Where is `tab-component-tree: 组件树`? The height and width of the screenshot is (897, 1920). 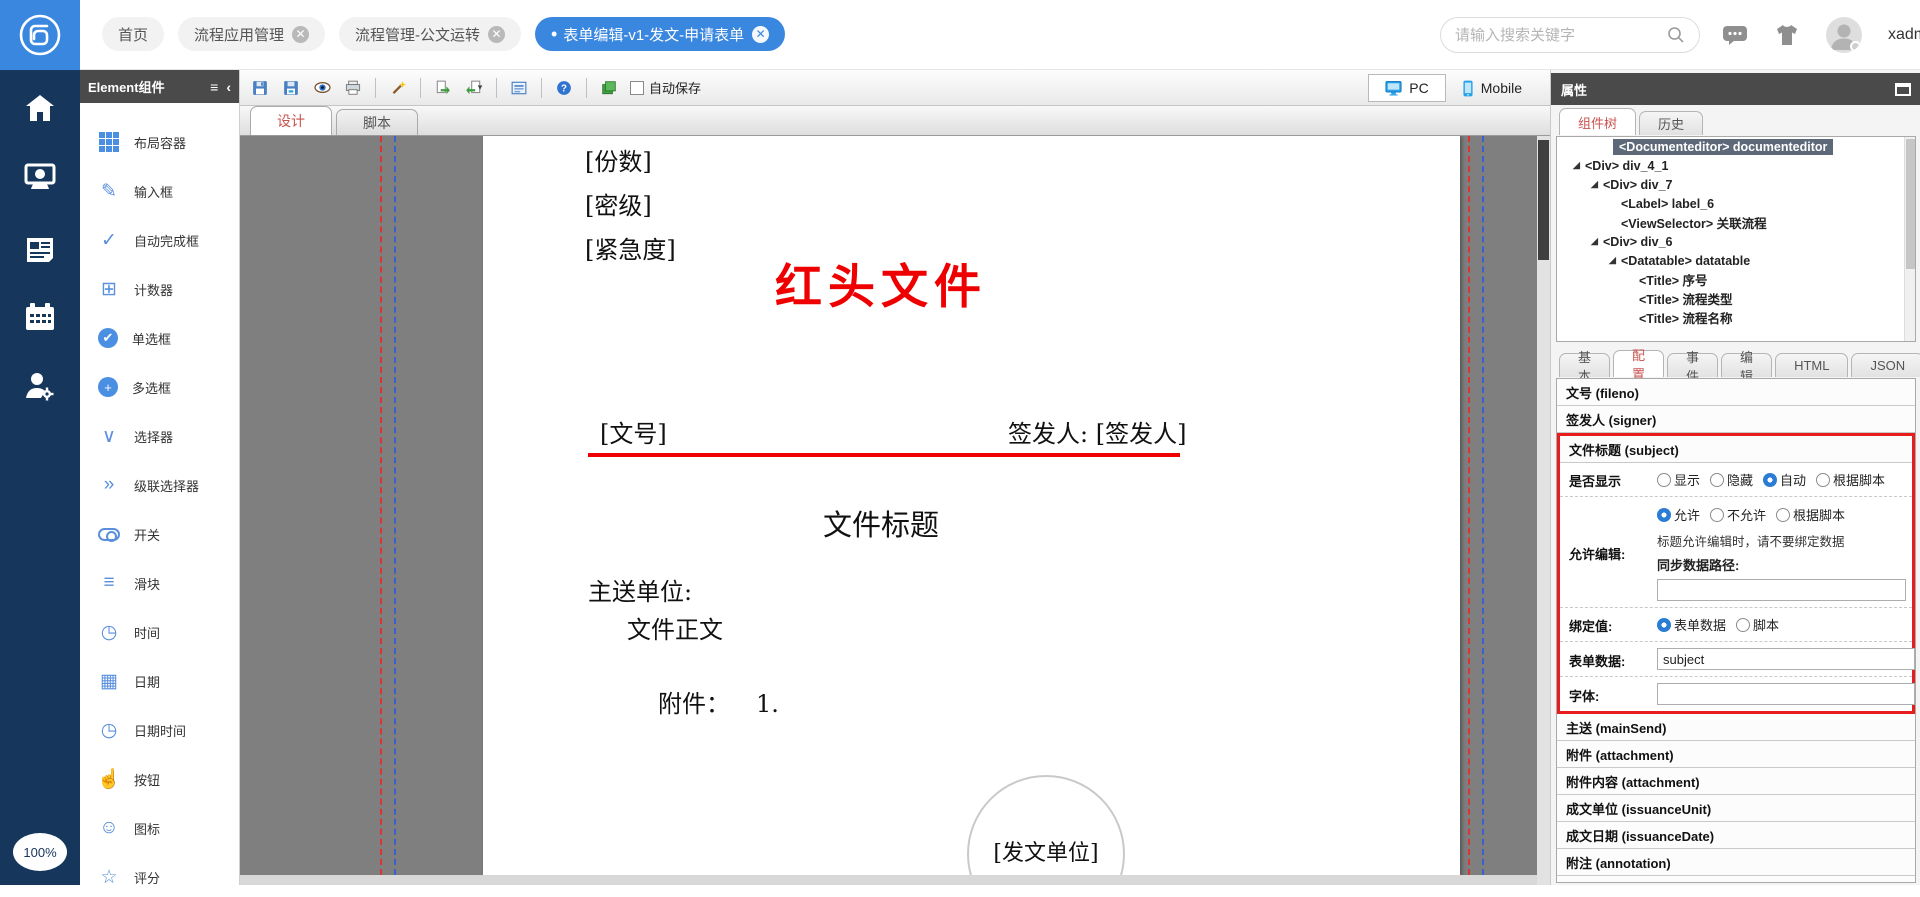 tab-component-tree: 组件树 is located at coordinates (1598, 121).